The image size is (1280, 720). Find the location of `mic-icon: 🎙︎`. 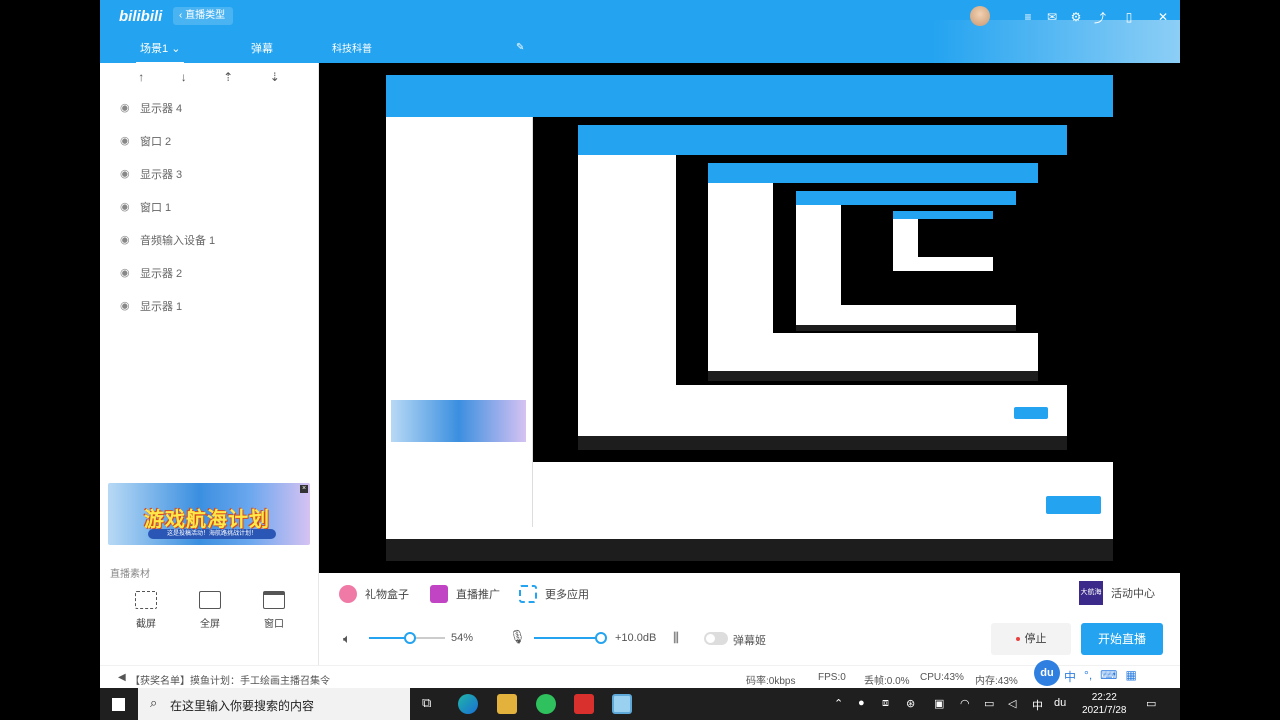

mic-icon: 🎙︎ is located at coordinates (517, 637).